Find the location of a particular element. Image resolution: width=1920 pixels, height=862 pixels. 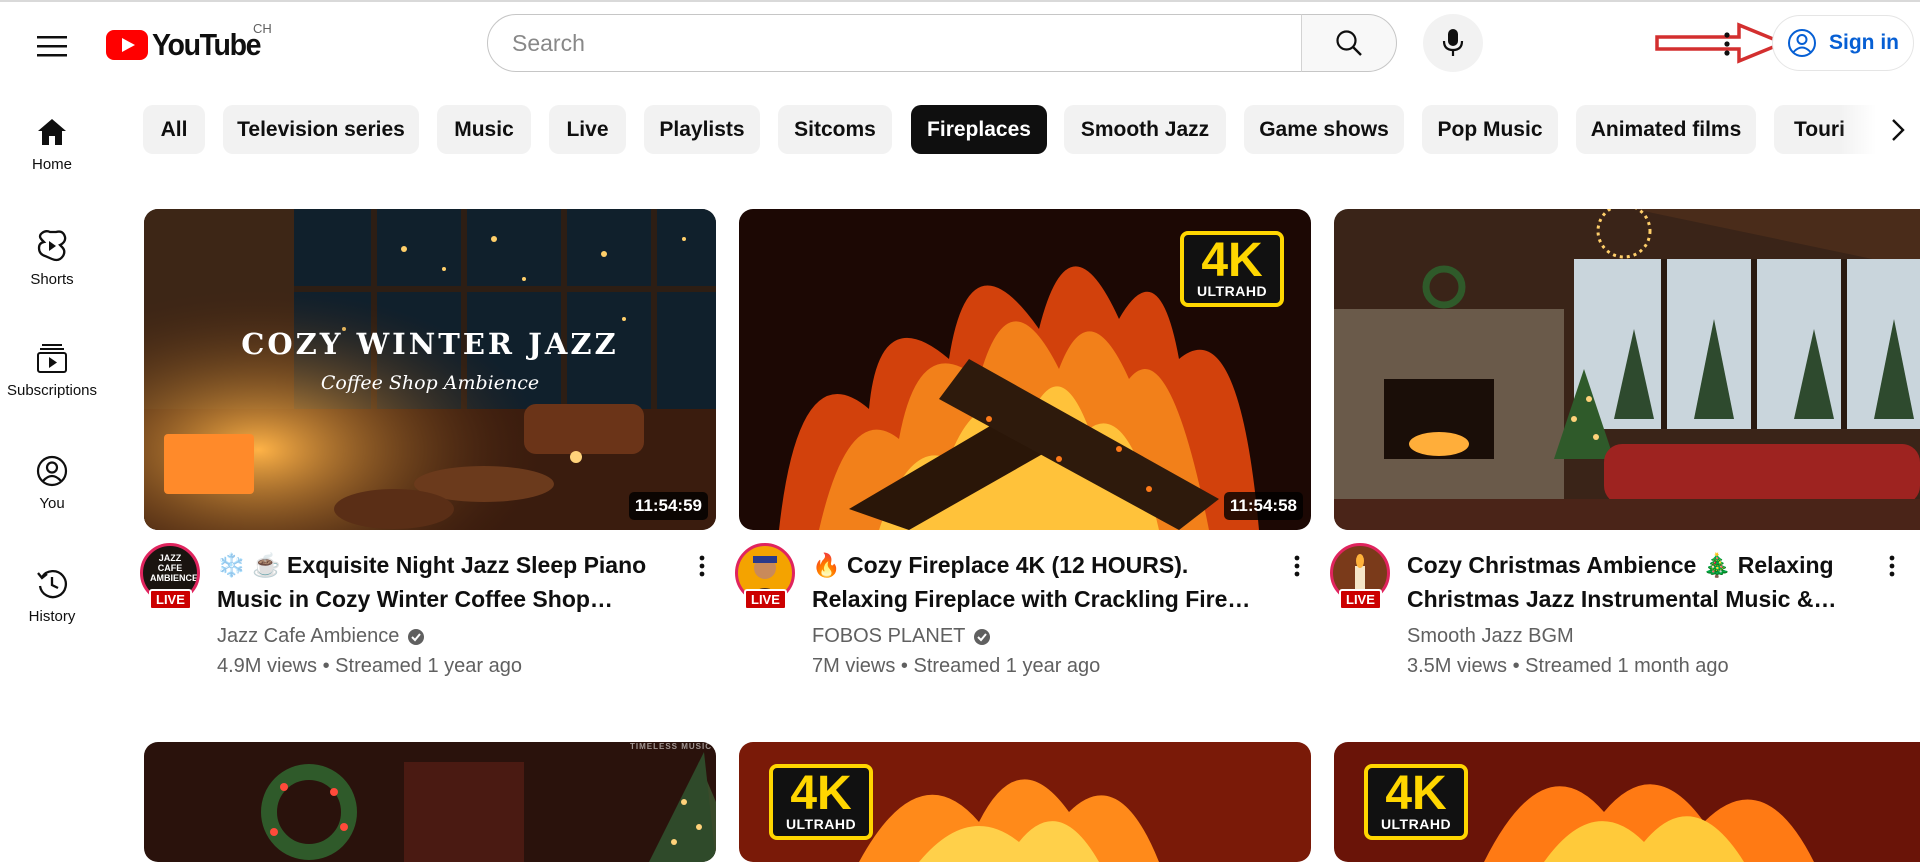

account-circle-icon is located at coordinates (1802, 43).